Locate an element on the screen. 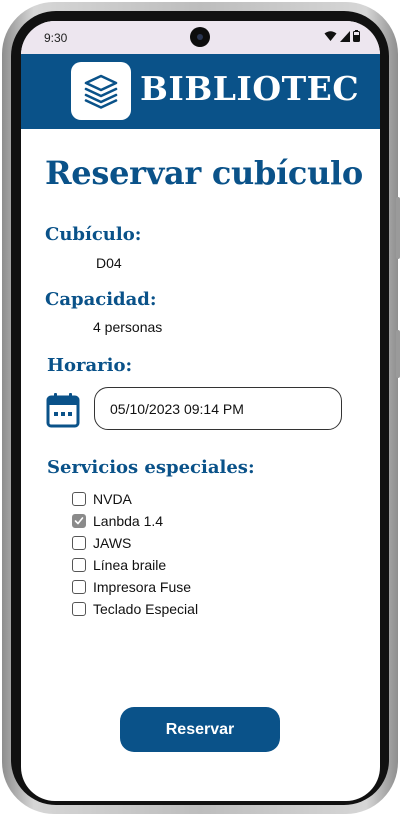  cubicle-label: Cubículo: is located at coordinates (93, 234).